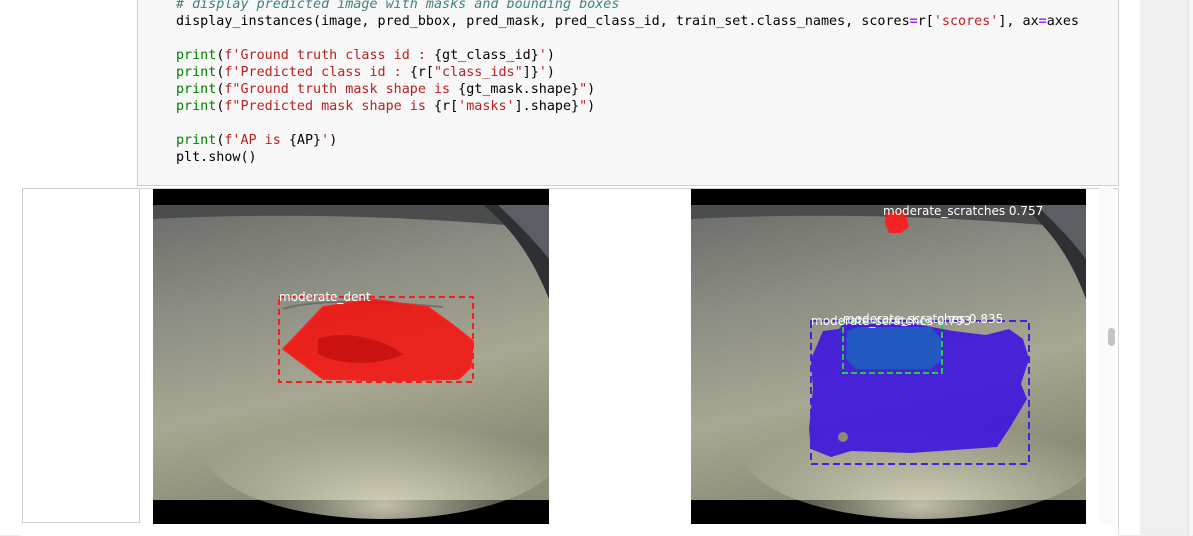 This screenshot has width=1193, height=536. Describe the element at coordinates (627, 140) in the screenshot. I see `code-line: print(f'AP is {AP}')` at that location.